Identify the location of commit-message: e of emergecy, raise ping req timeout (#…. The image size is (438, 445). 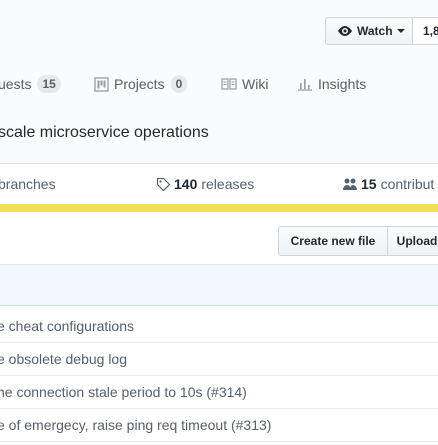
(135, 425).